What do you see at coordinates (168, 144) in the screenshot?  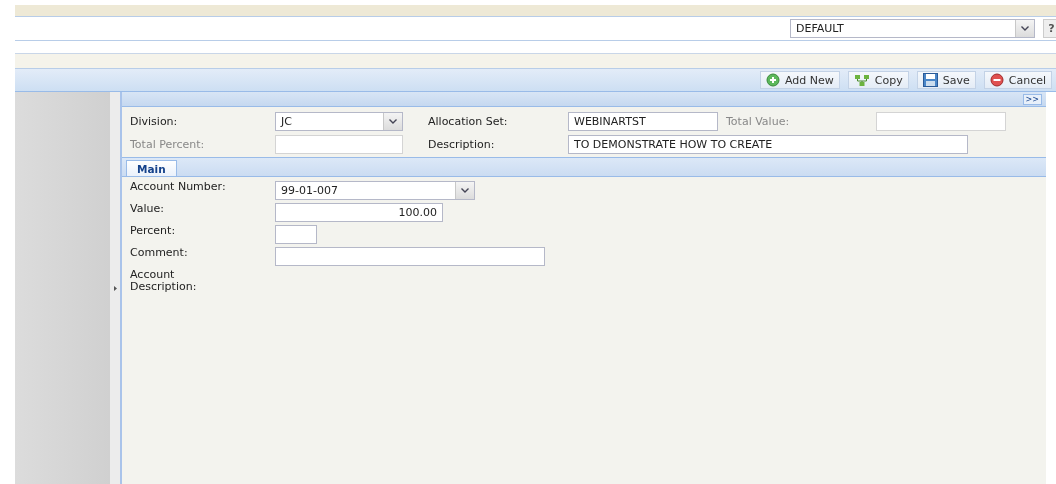 I see `field-label: Total Percent:` at bounding box center [168, 144].